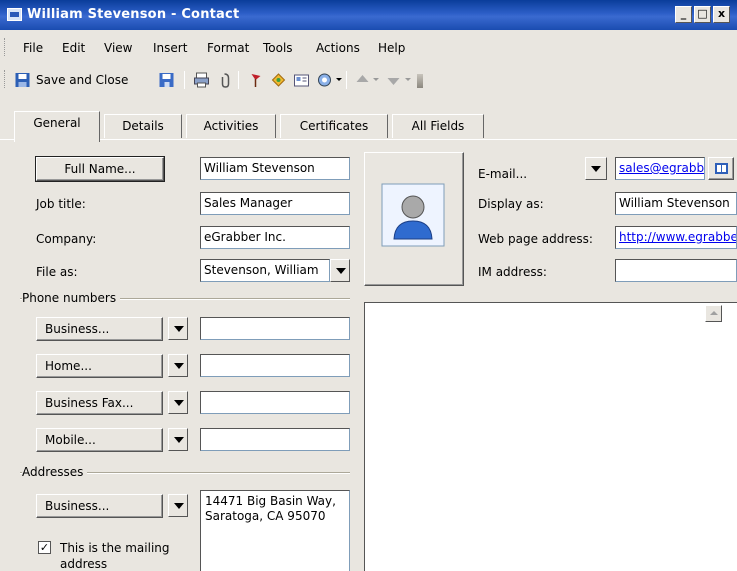 The width and height of the screenshot is (737, 571). I want to click on phone-business-dropdown, so click(178, 328).